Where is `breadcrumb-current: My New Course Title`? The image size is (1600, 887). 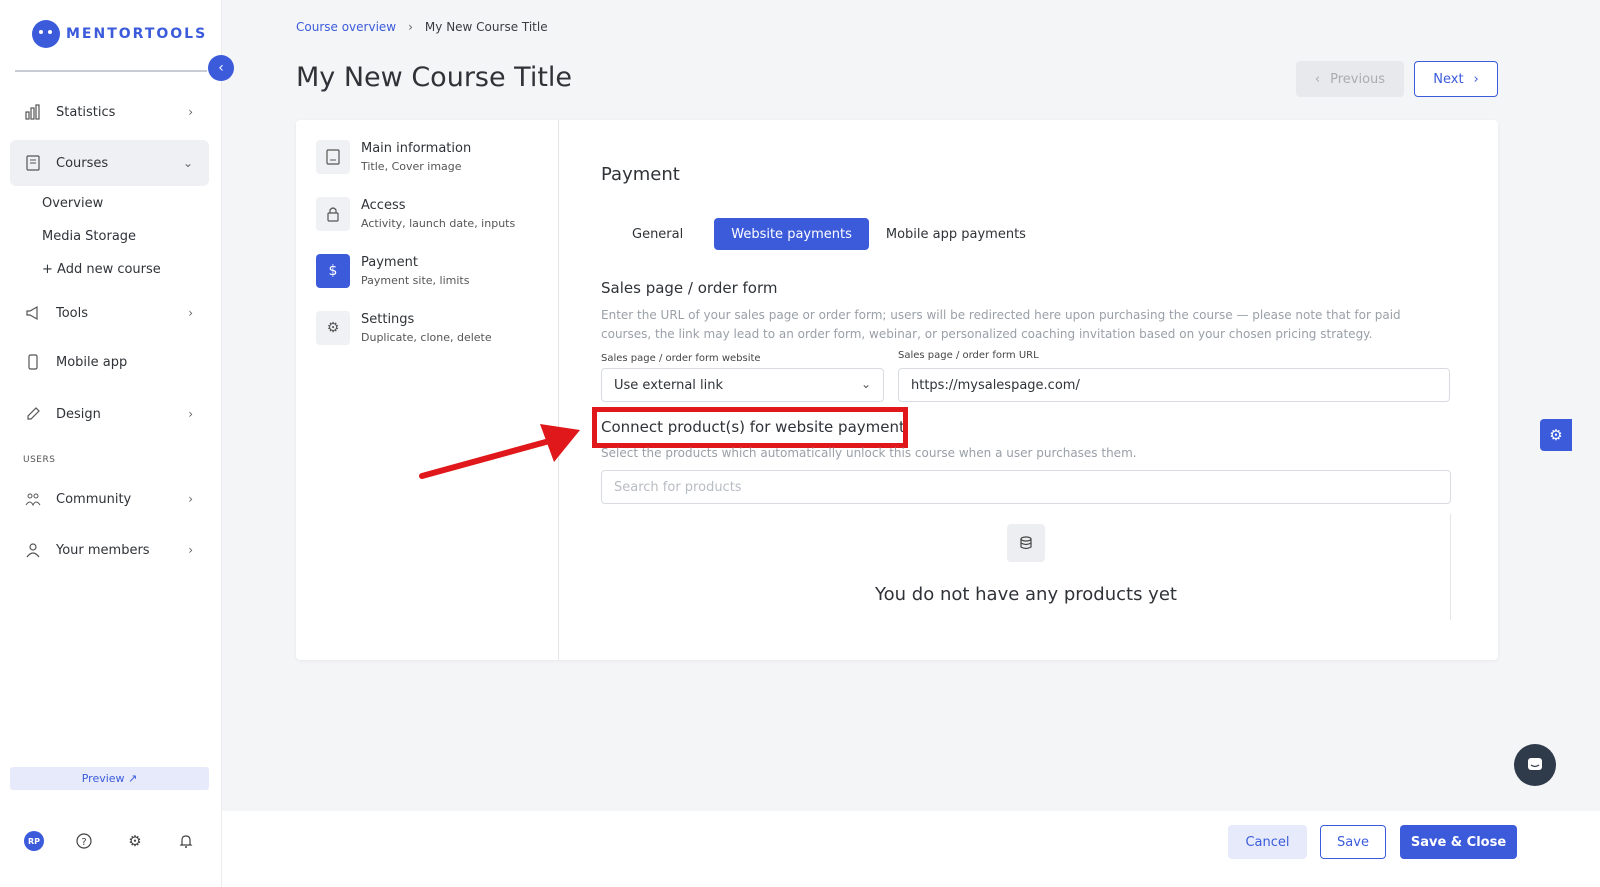
breadcrumb-current: My New Course Title is located at coordinates (486, 27).